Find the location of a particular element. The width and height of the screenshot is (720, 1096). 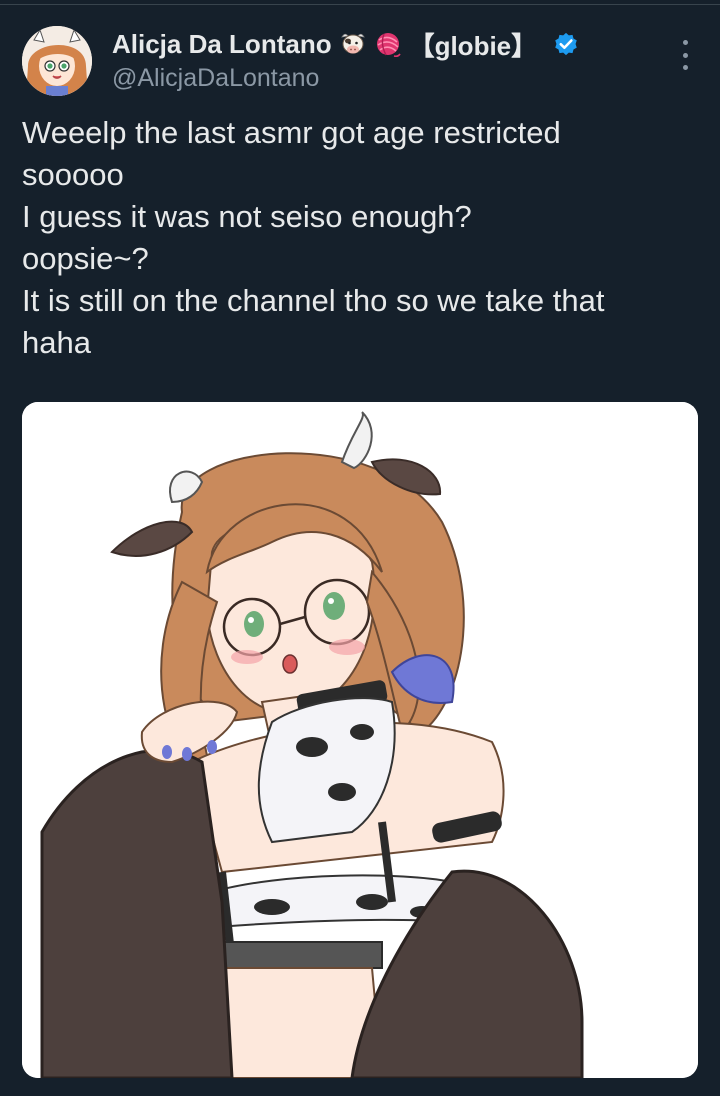

divider is located at coordinates (360, 4).